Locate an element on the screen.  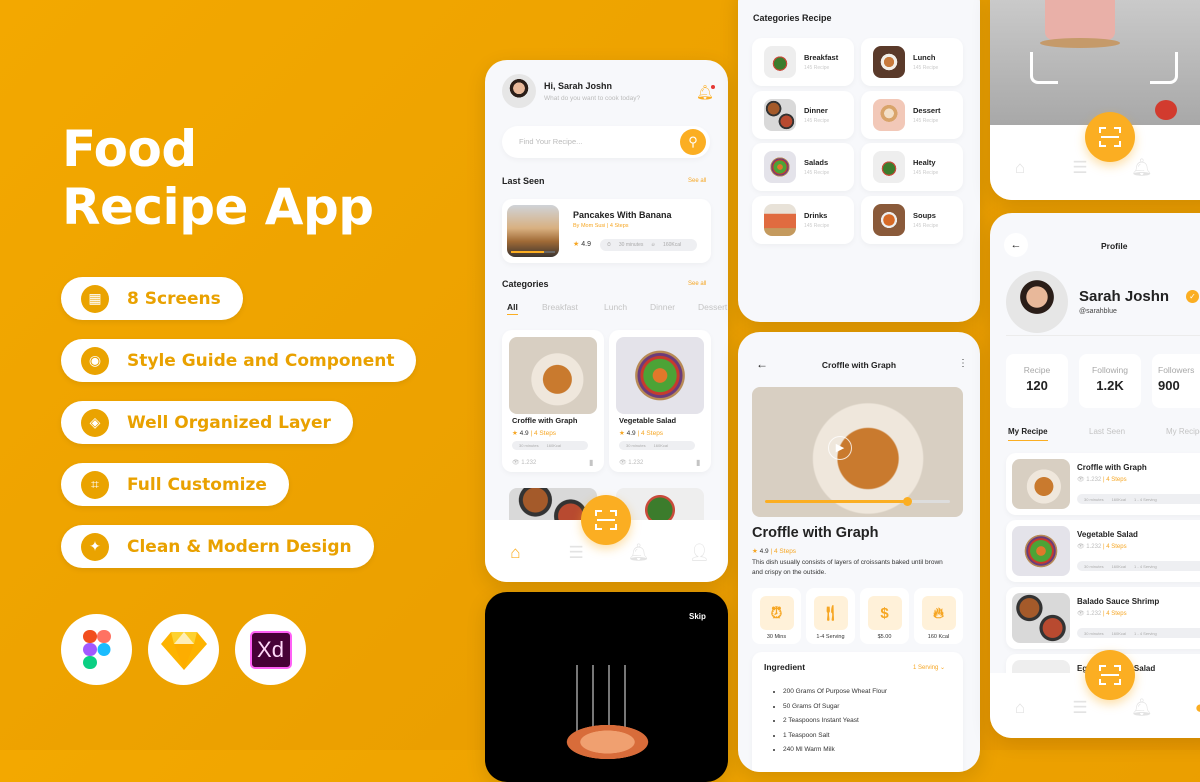
video-progress is located at coordinates (857, 501).